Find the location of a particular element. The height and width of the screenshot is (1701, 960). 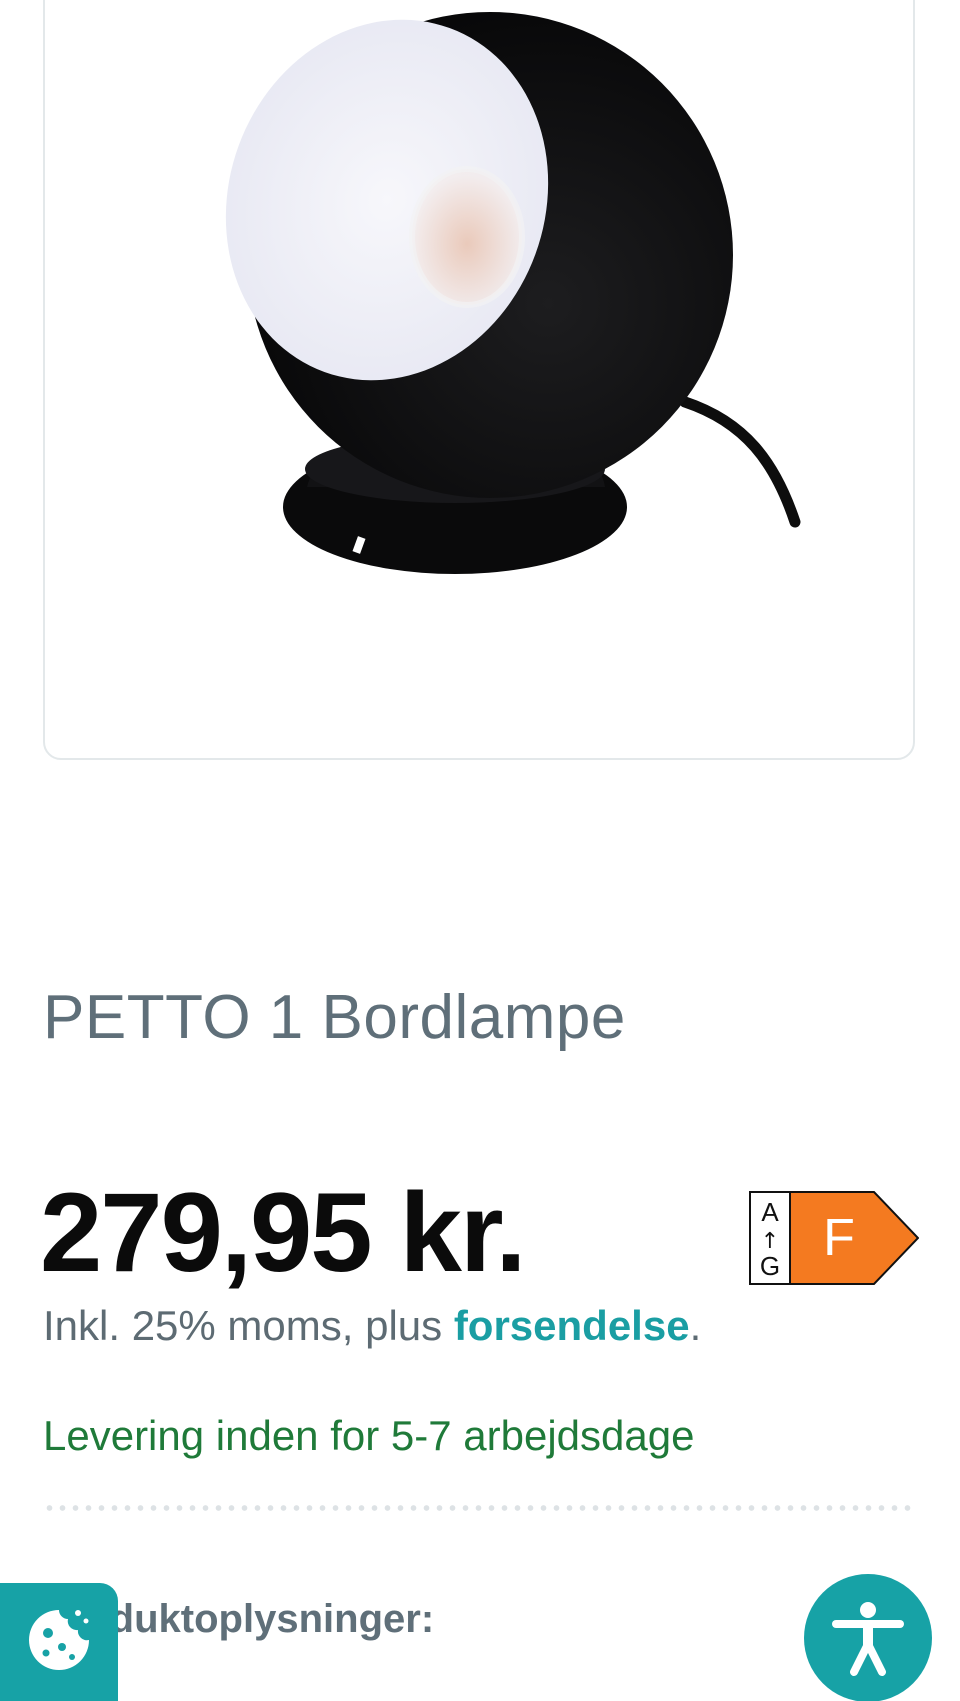

accessibility-button is located at coordinates (868, 1637).